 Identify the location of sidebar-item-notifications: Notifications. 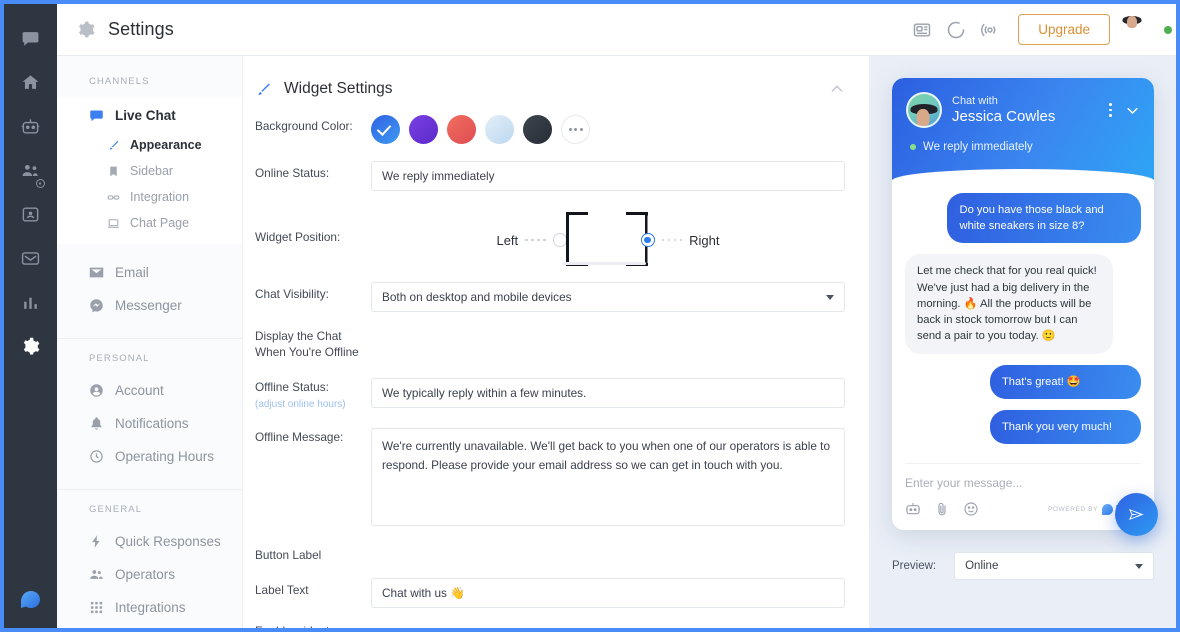
(149, 423).